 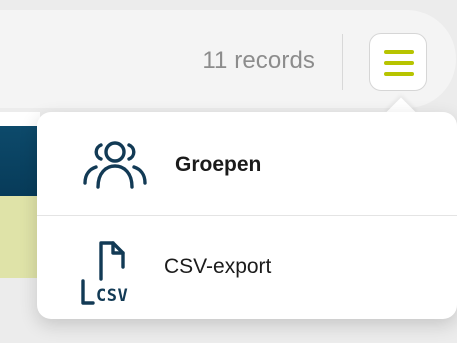 I want to click on background-panel-top, so click(x=20, y=119).